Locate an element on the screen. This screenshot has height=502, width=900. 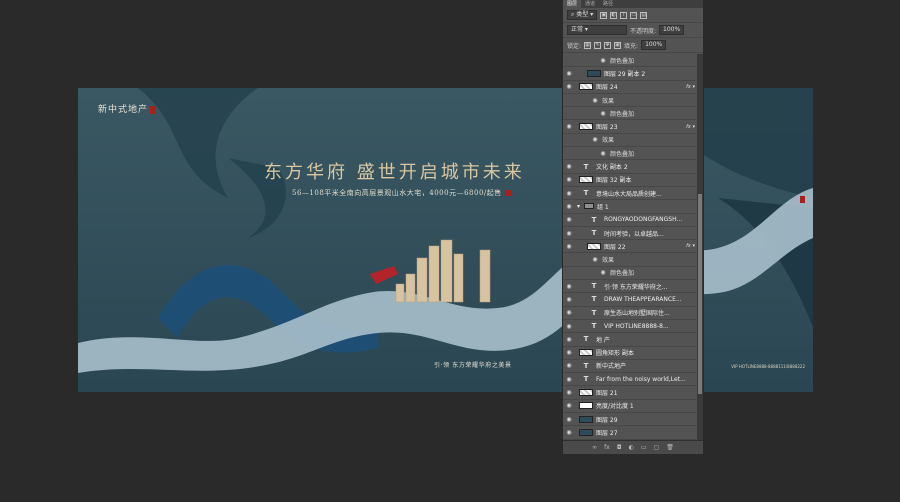
layer-row: ◉ 图层 24 fx ▾ is located at coordinates (631, 87).